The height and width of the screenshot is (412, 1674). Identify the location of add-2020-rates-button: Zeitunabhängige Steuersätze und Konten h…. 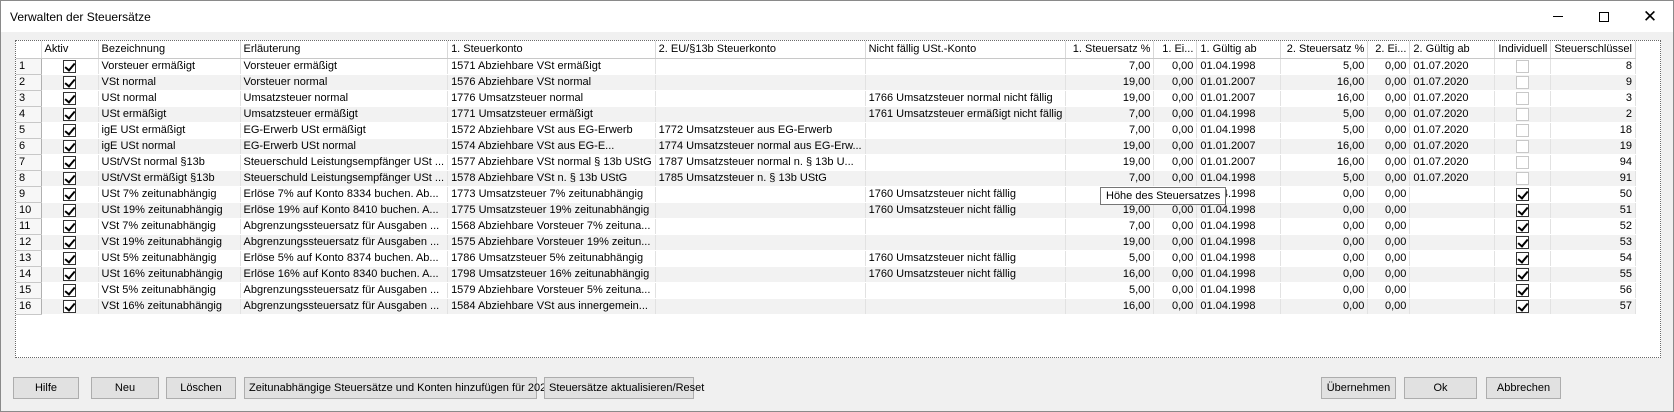
(398, 388).